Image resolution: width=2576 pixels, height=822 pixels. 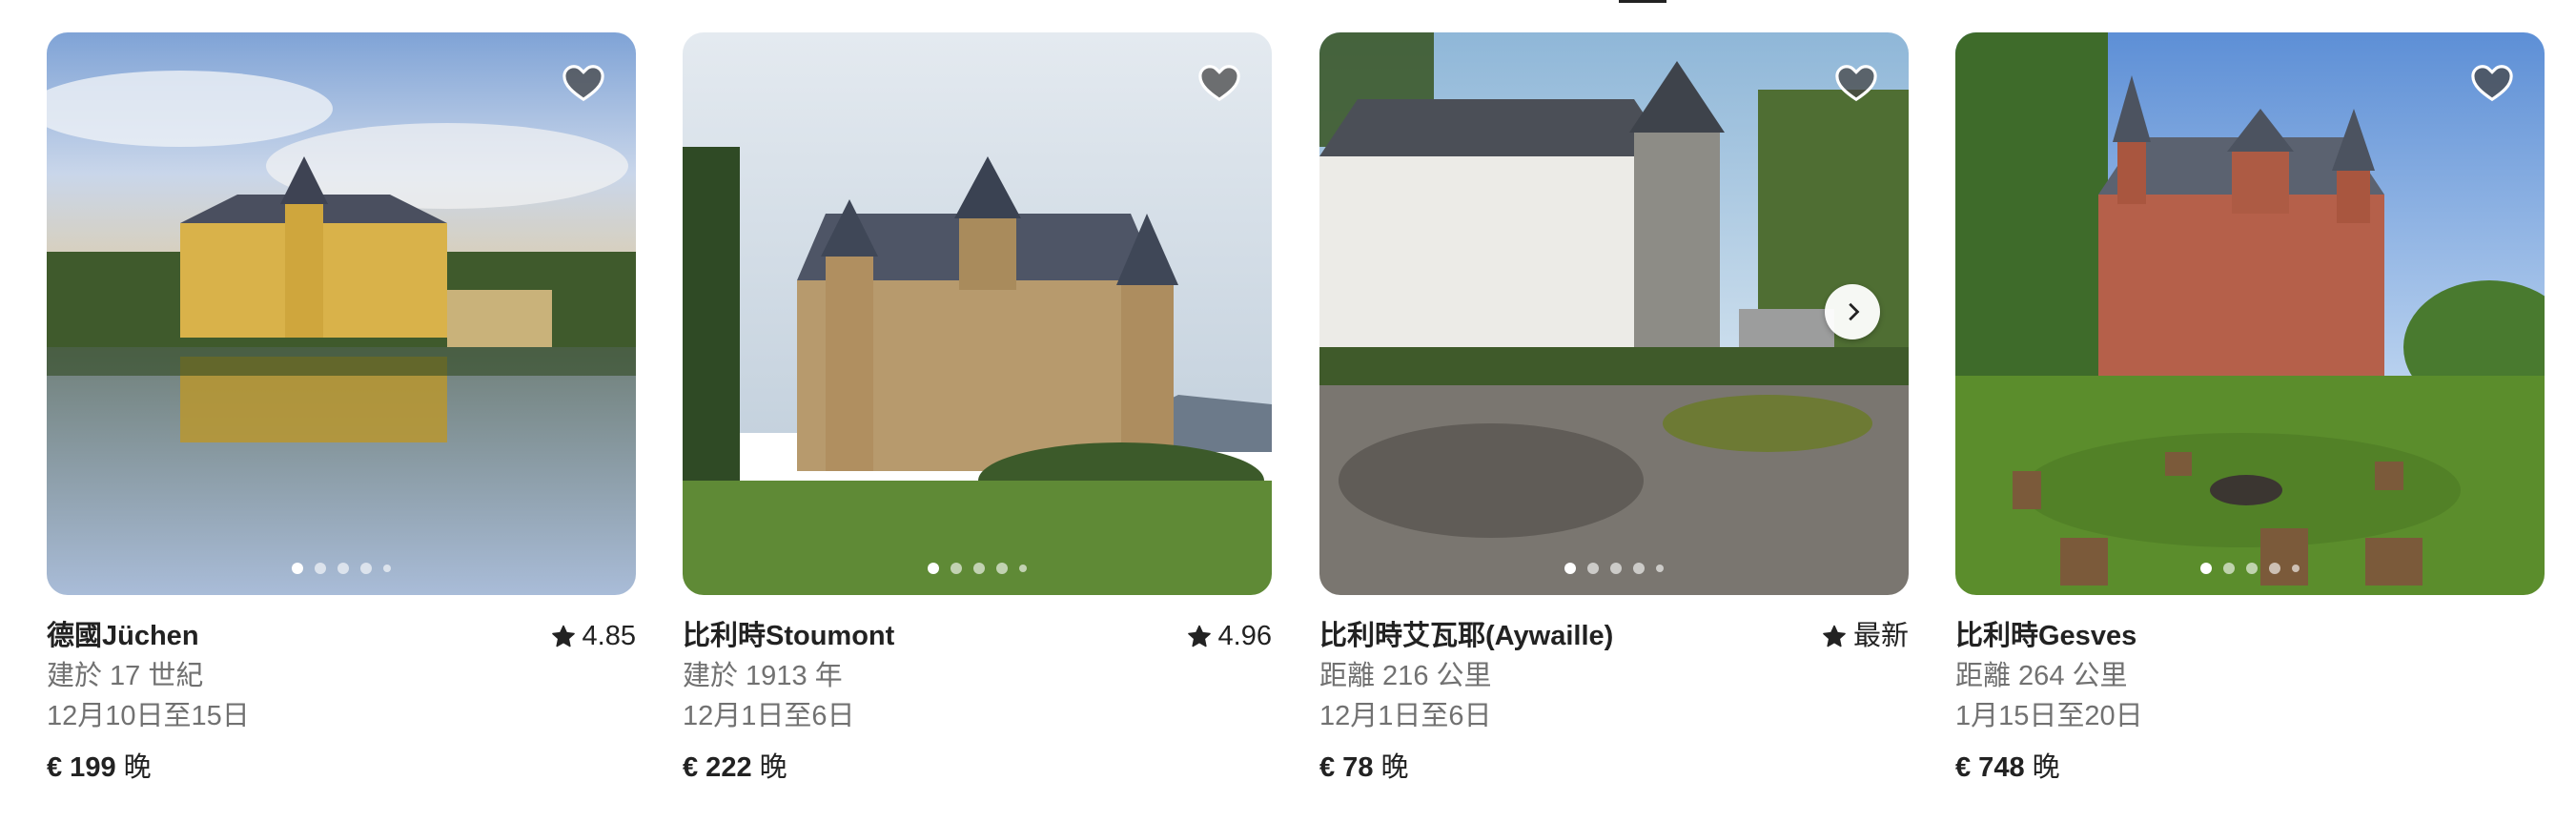 I want to click on listing-rating: 4.96, so click(x=1230, y=636).